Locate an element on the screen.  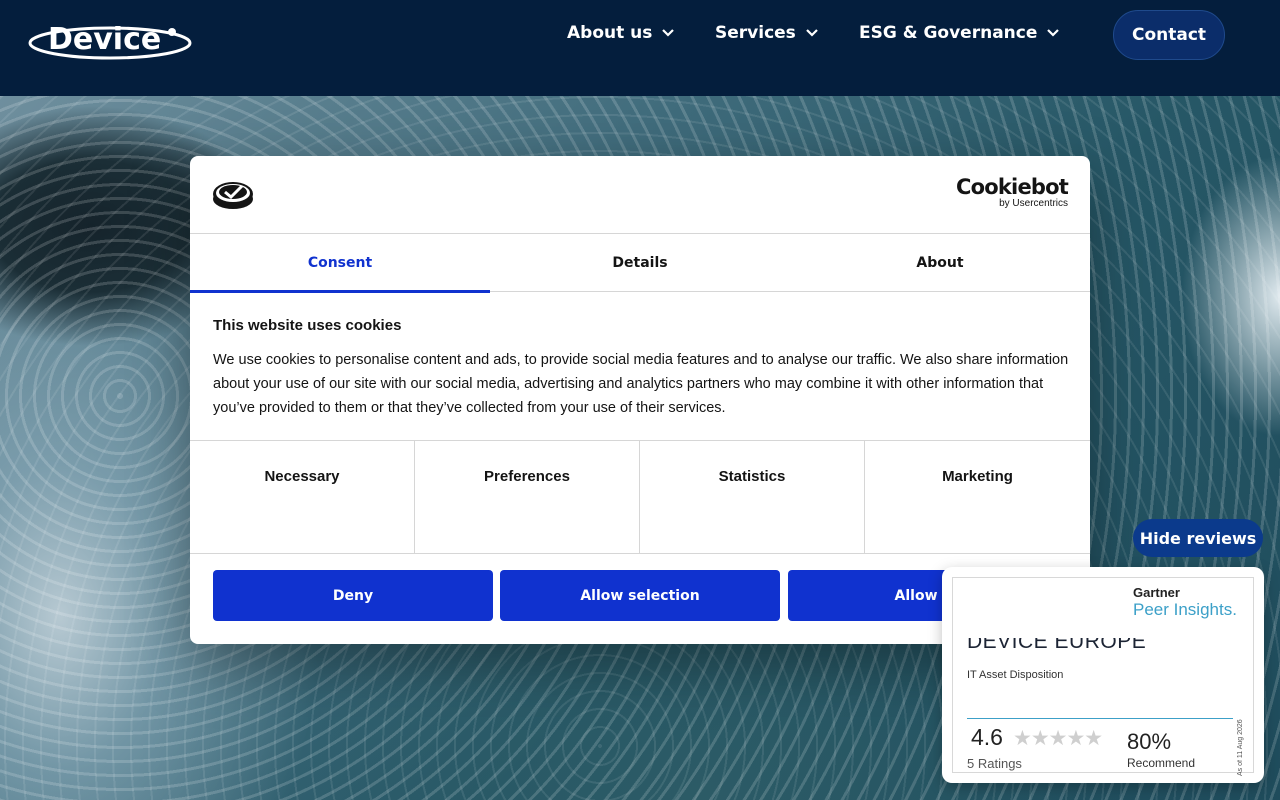
nav-about-us: About us is located at coordinates (621, 33).